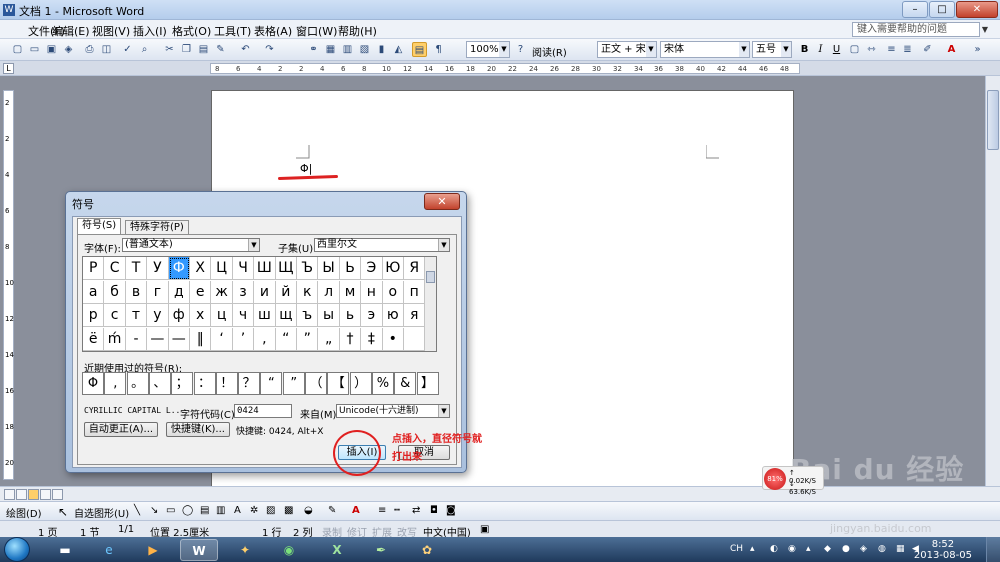  I want to click on 3d-icon: ◙, so click(451, 510).